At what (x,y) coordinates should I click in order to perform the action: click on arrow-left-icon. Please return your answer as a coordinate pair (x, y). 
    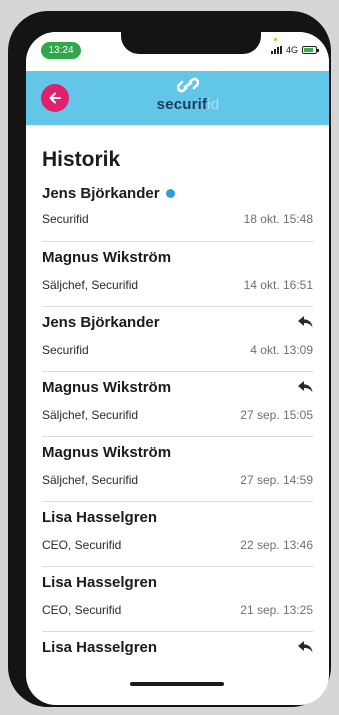
    Looking at the image, I should click on (55, 98).